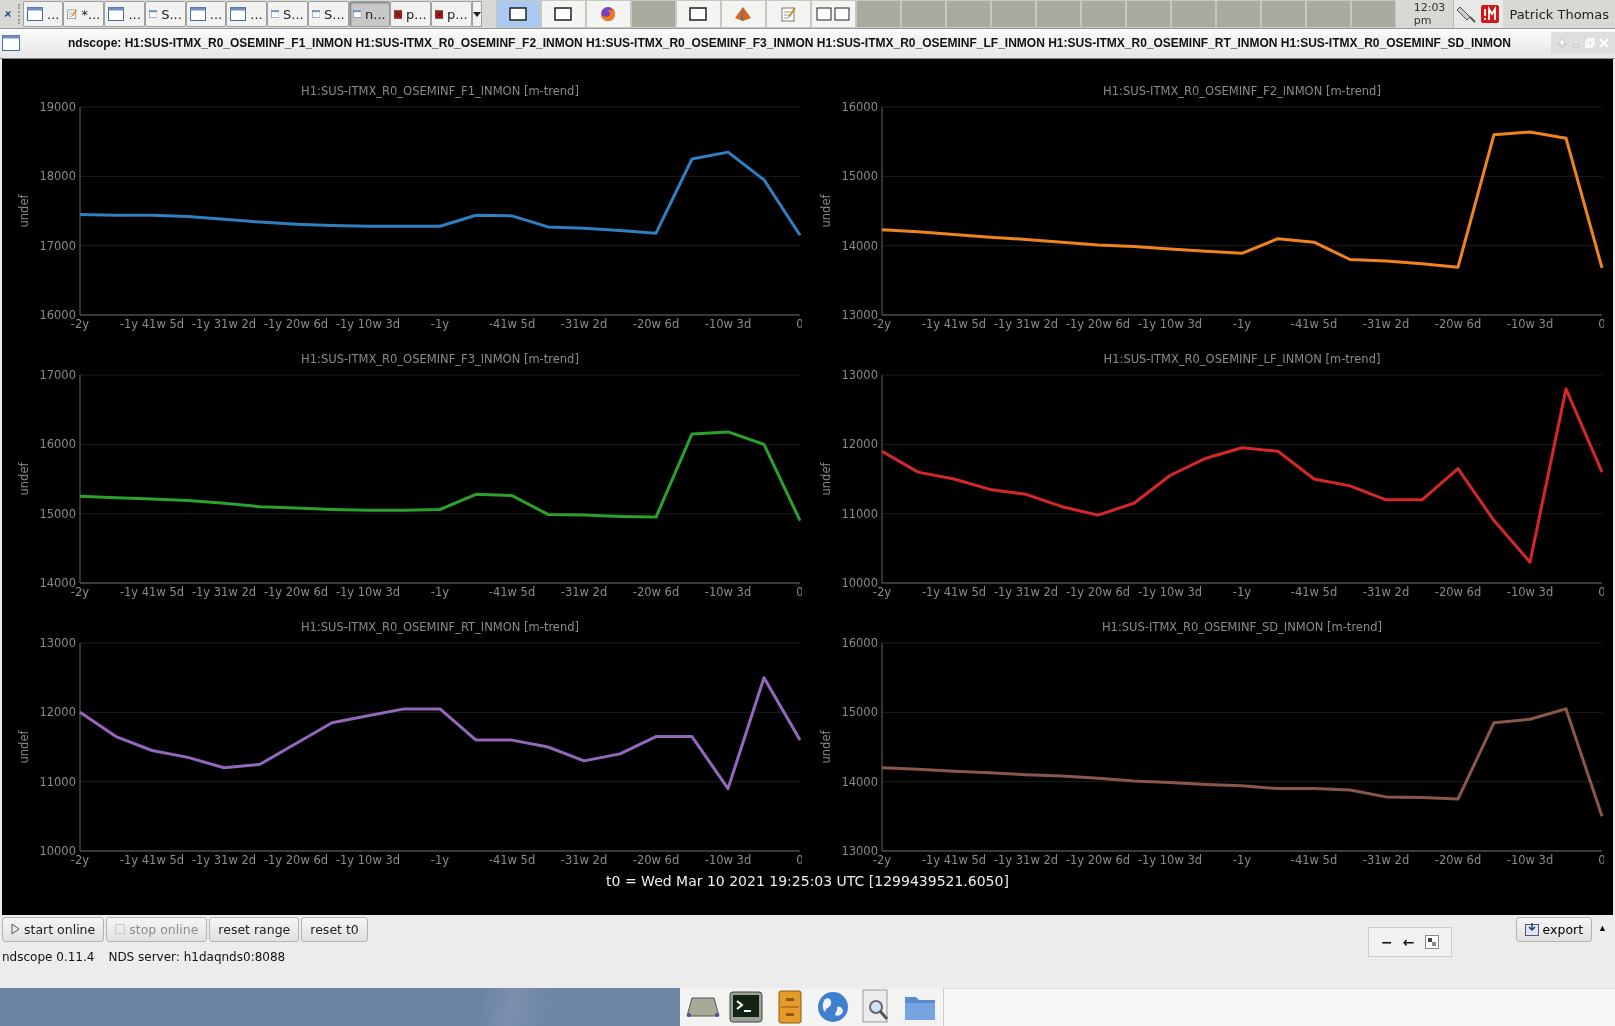 Image resolution: width=1615 pixels, height=1026 pixels. Describe the element at coordinates (859, 513) in the screenshot. I see `y-tick-label: 11000` at that location.